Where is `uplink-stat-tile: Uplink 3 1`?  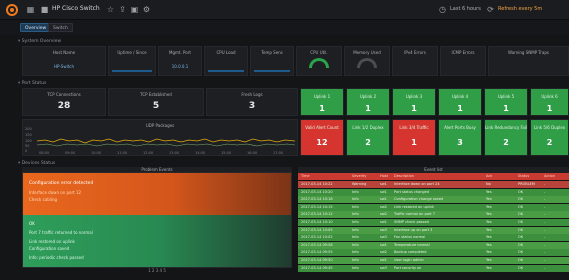 uplink-stat-tile: Uplink 3 1 is located at coordinates (414, 102).